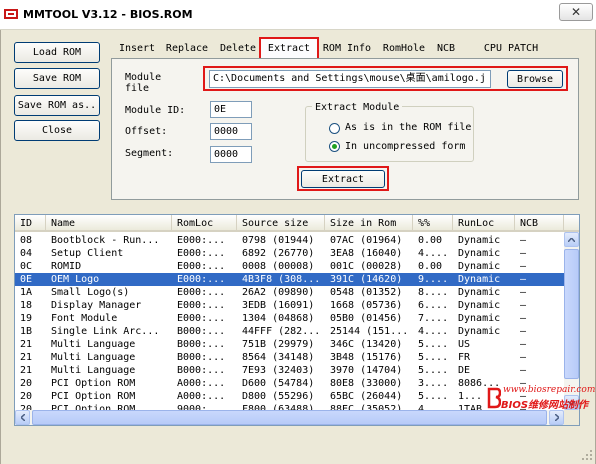 The height and width of the screenshot is (464, 596). Describe the element at coordinates (231, 131) in the screenshot. I see `offset-input: 0000` at that location.